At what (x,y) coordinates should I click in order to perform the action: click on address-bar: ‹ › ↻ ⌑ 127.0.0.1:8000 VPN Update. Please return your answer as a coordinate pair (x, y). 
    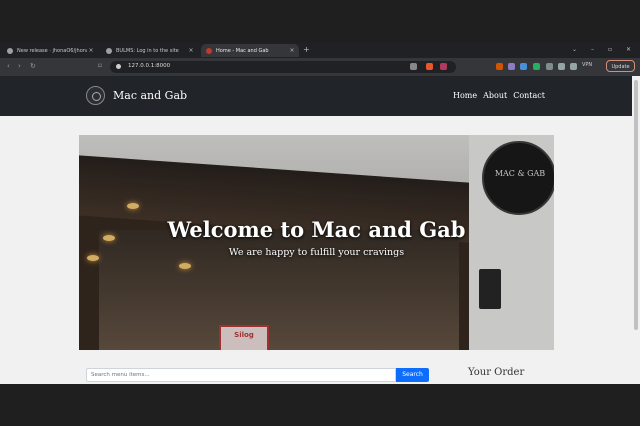
    Looking at the image, I should click on (320, 67).